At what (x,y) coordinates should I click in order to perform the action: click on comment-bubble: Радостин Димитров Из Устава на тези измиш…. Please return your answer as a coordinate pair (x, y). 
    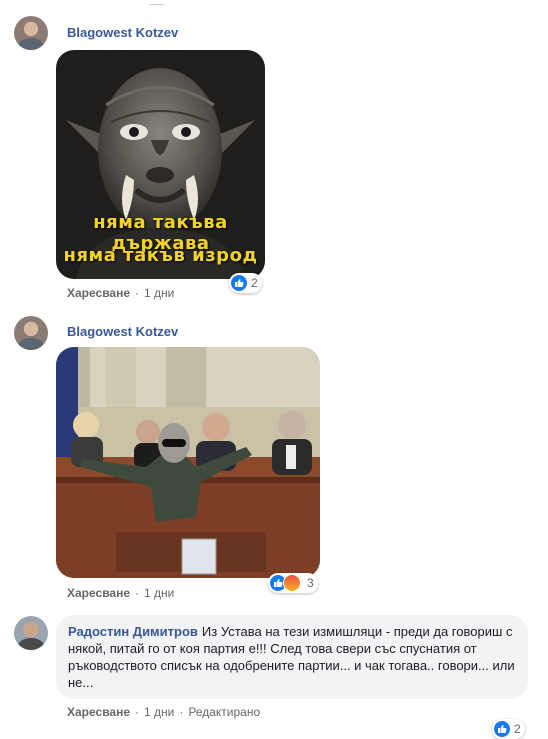
    Looking at the image, I should click on (292, 657).